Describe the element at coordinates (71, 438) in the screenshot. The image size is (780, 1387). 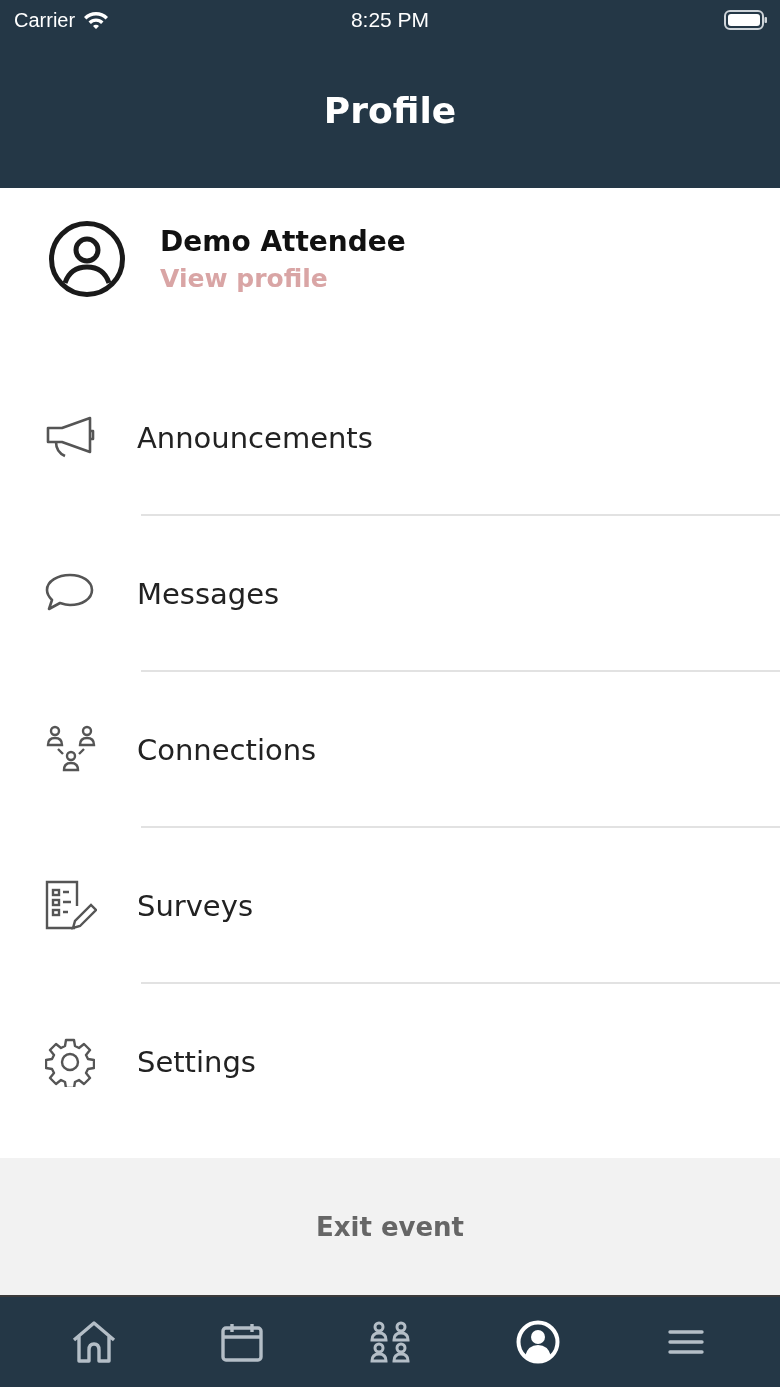
I see `megaphone-icon` at that location.